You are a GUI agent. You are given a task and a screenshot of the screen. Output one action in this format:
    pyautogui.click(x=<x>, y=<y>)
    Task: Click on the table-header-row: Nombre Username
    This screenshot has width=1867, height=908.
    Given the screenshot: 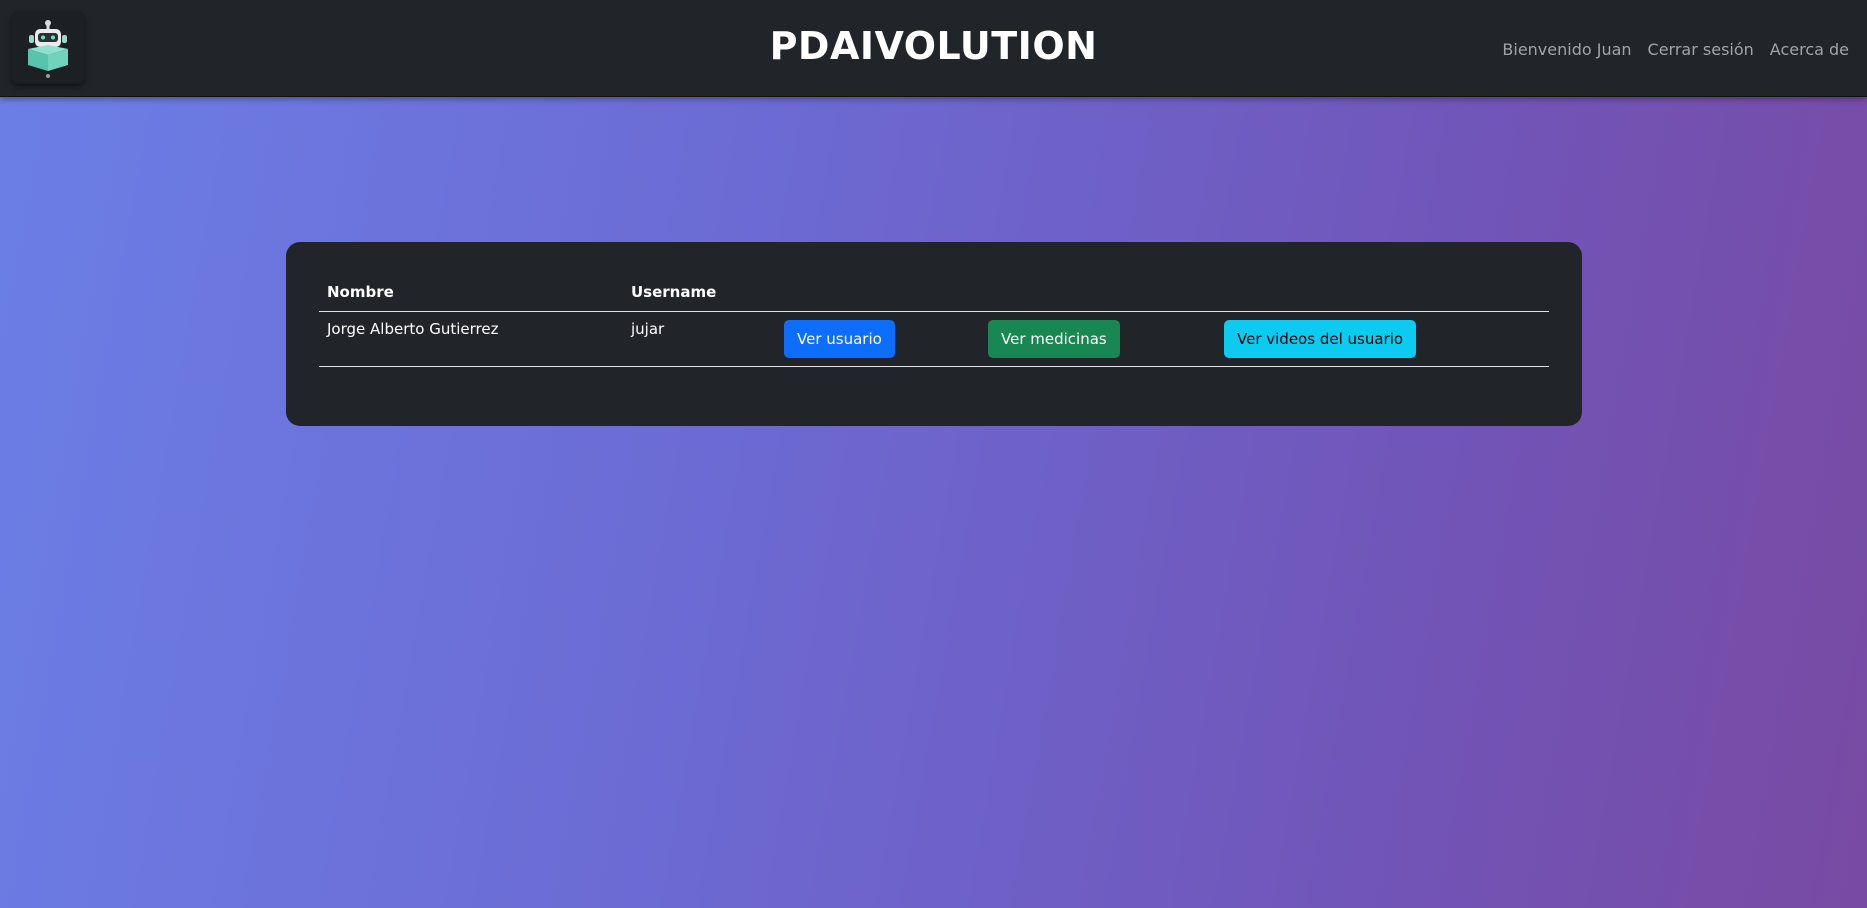 What is the action you would take?
    pyautogui.click(x=934, y=292)
    